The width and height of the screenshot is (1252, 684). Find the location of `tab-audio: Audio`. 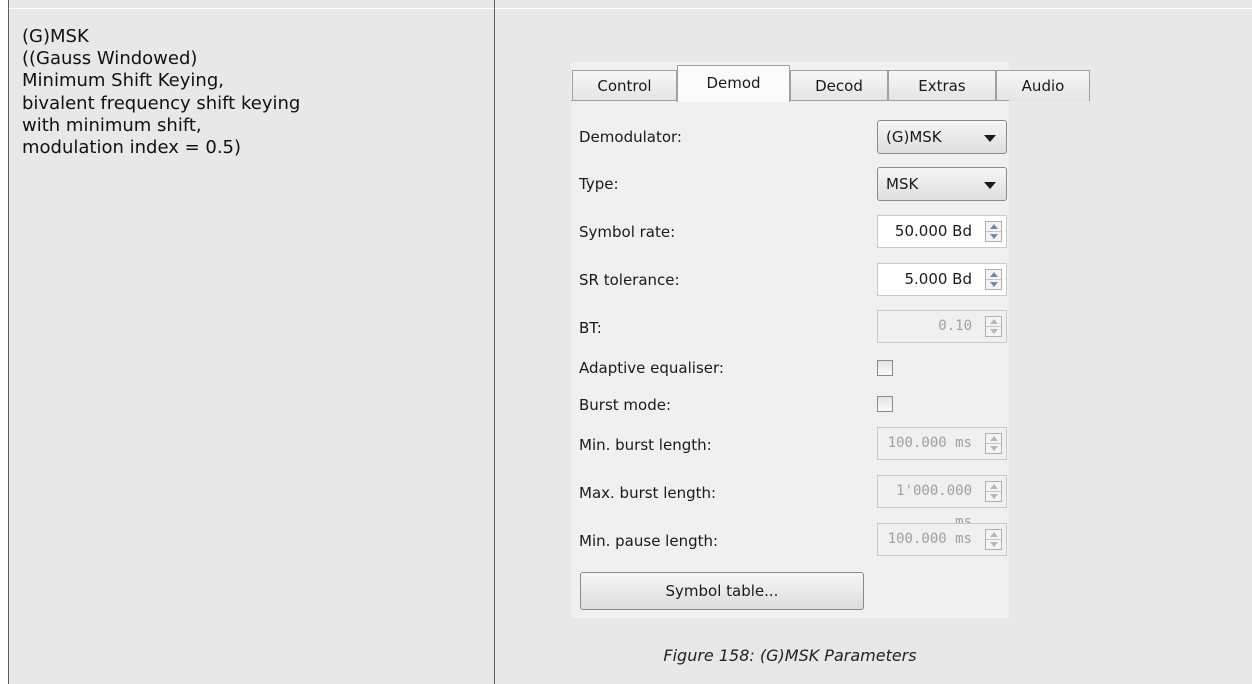

tab-audio: Audio is located at coordinates (1043, 85).